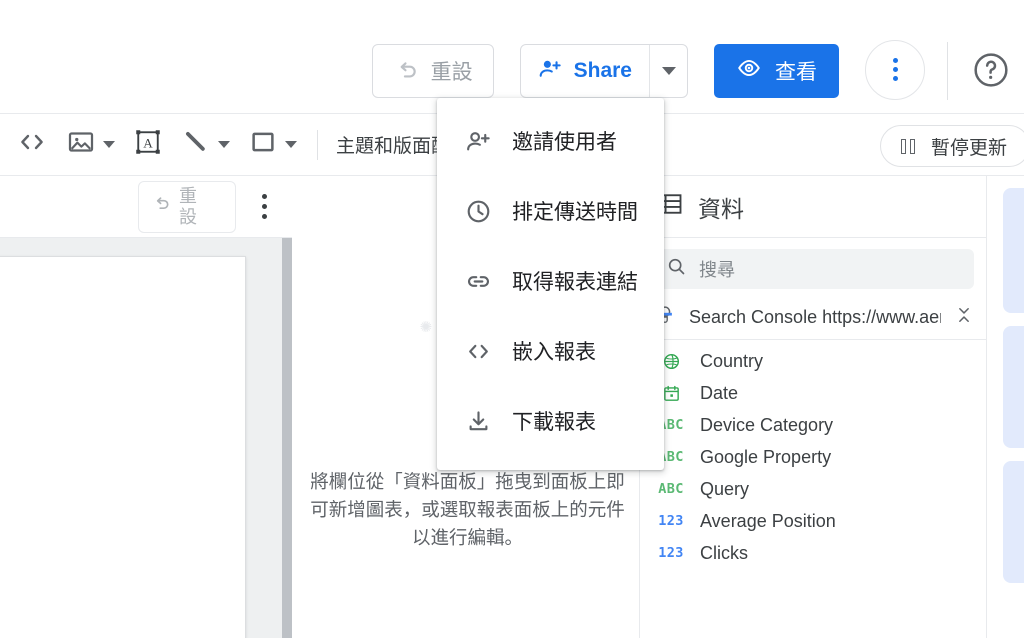 This screenshot has height=638, width=1024. I want to click on share-button-group: Share, so click(603, 71).